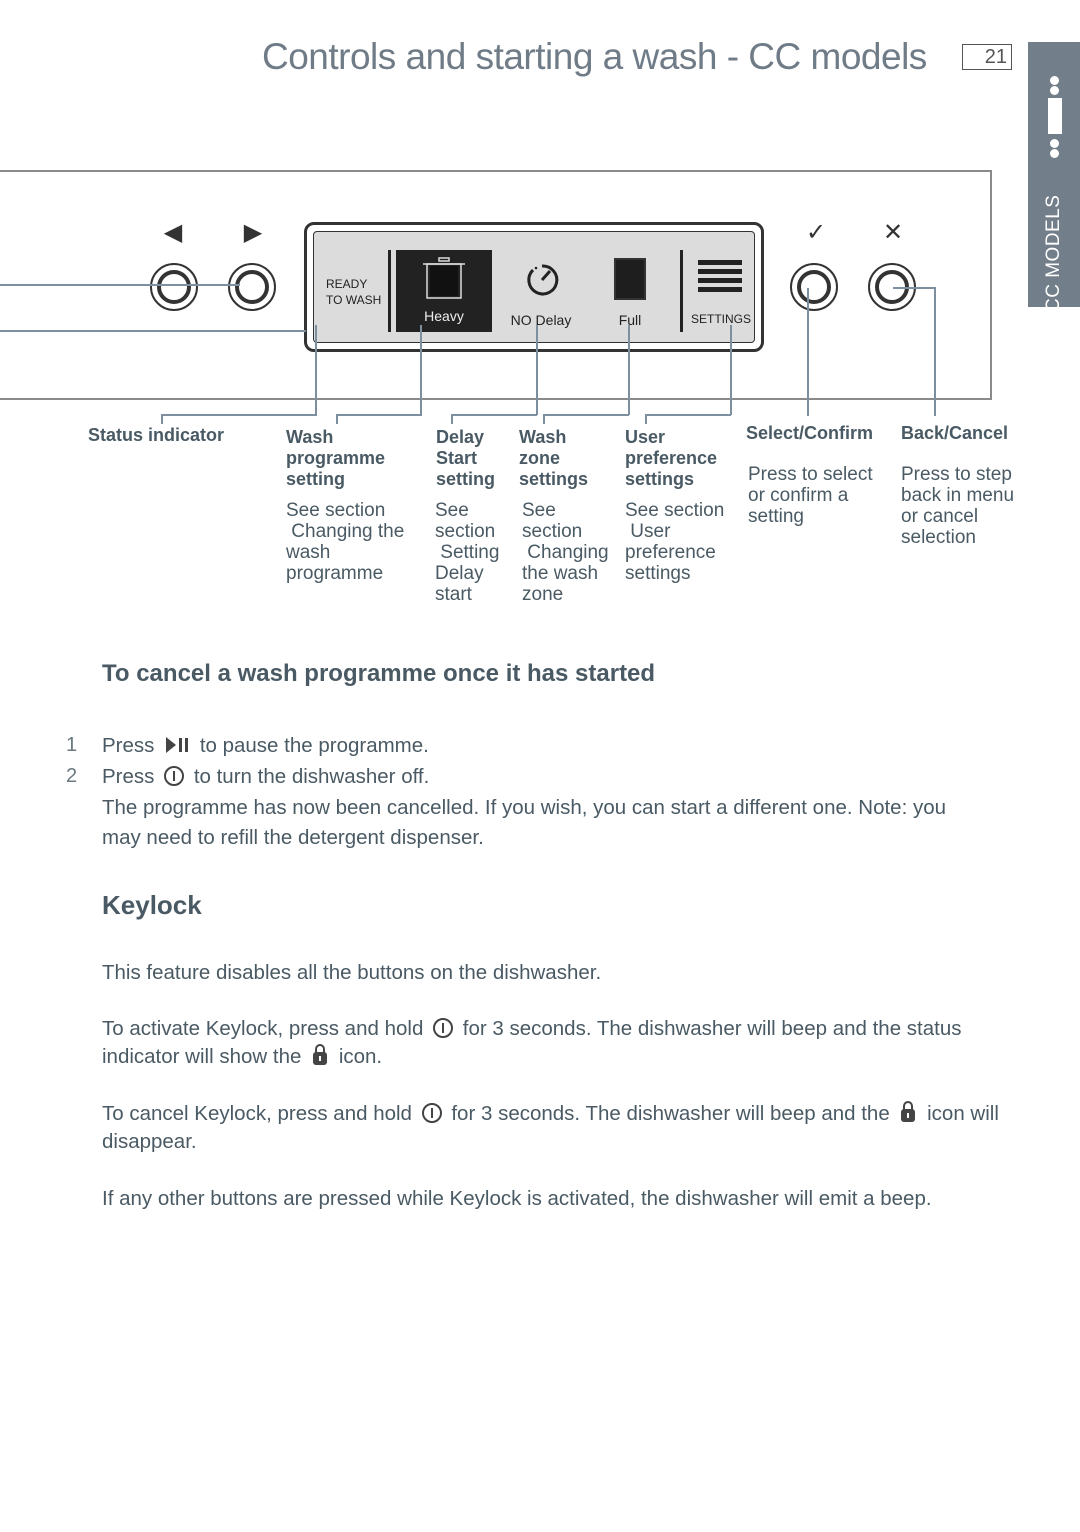 The image size is (1080, 1532). Describe the element at coordinates (202, 1056) in the screenshot. I see `text: indicator will show the` at that location.